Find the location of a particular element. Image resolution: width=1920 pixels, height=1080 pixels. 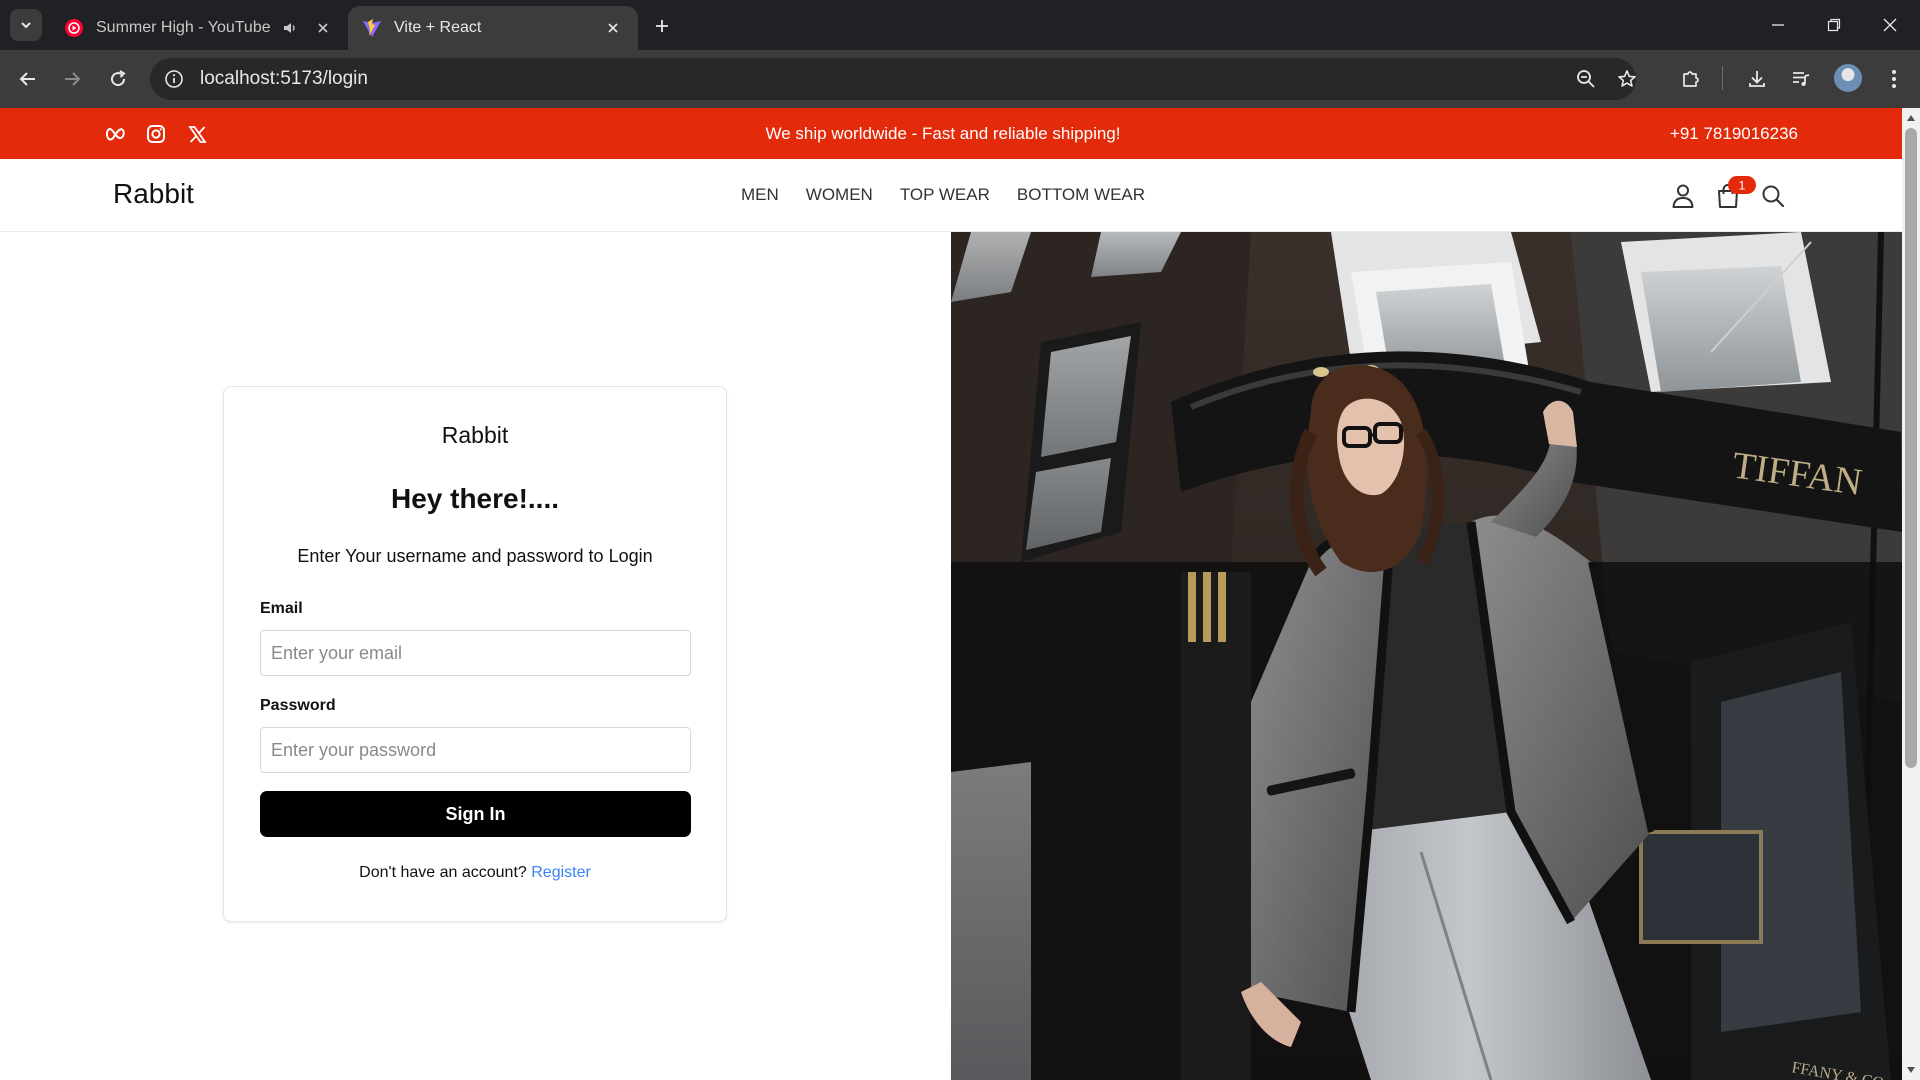

cart-count-badge: 1 is located at coordinates (1742, 185).